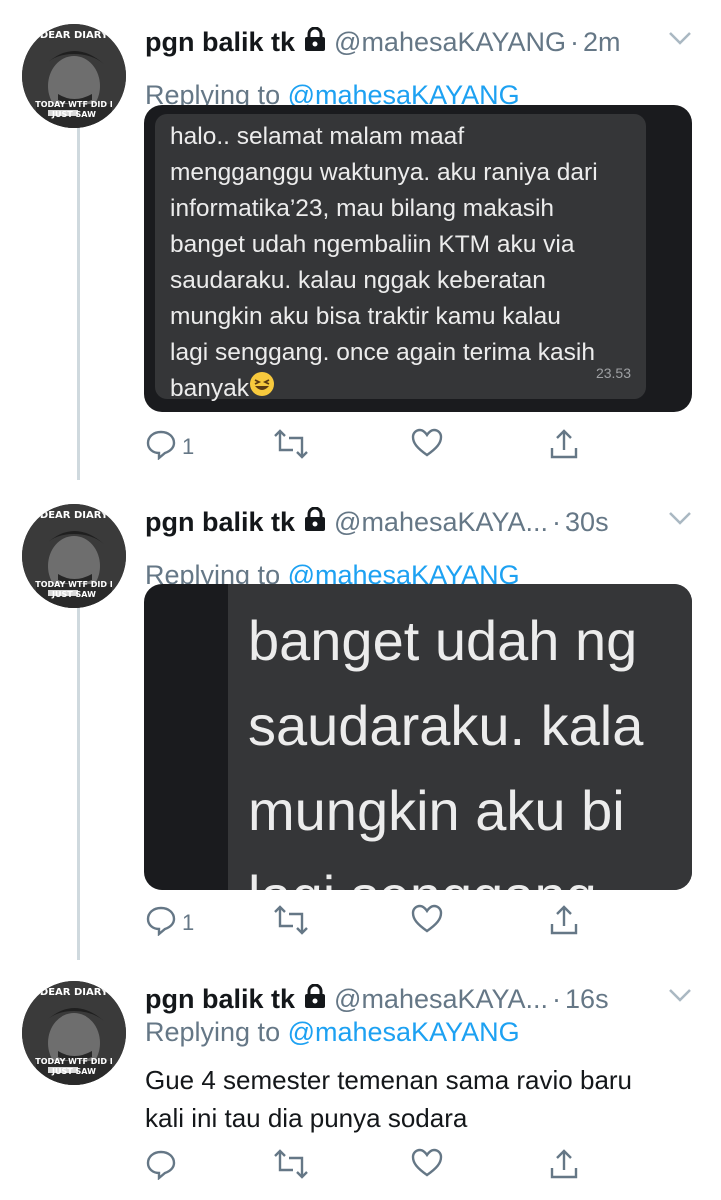 The height and width of the screenshot is (1200, 721). I want to click on reply-button, so click(163, 1167).